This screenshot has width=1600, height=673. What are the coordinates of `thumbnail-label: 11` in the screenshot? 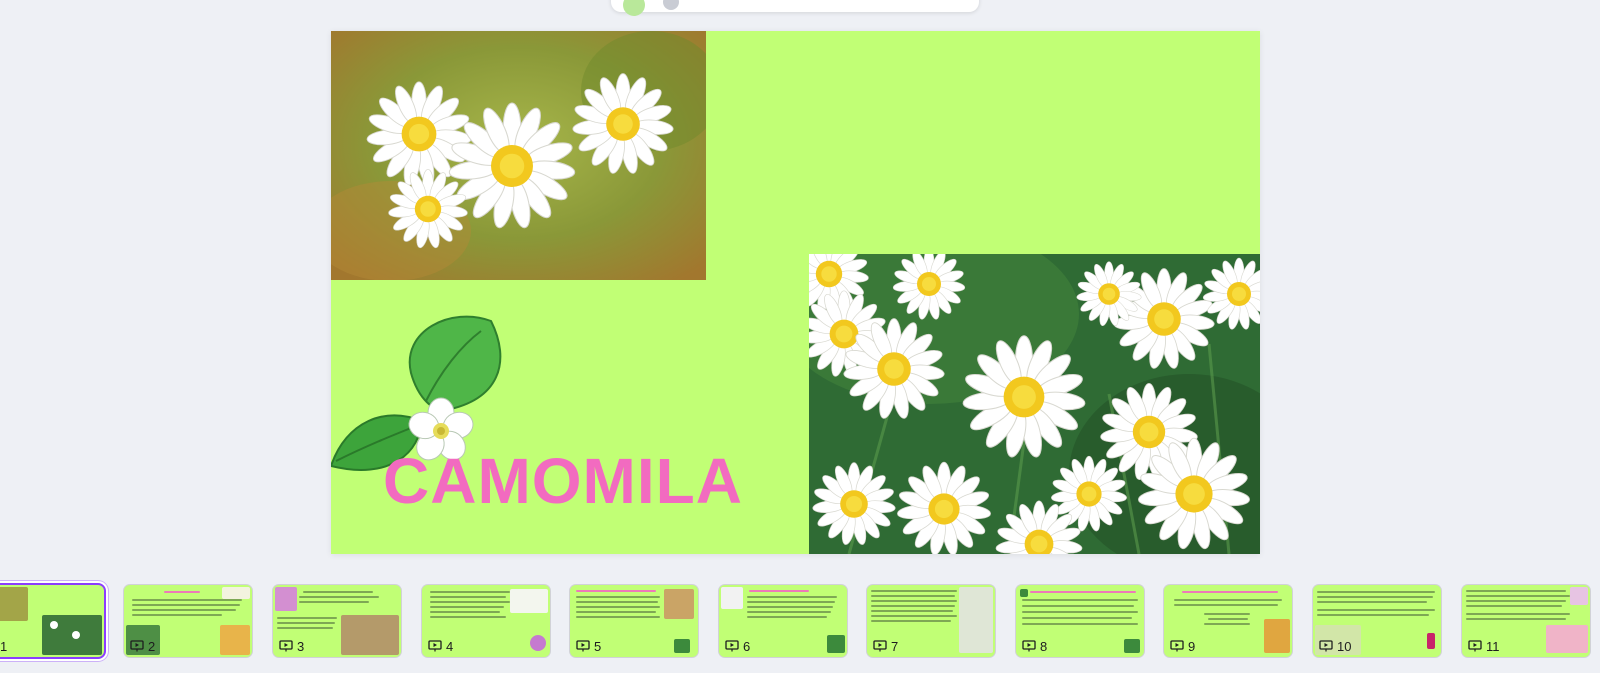 It's located at (1484, 646).